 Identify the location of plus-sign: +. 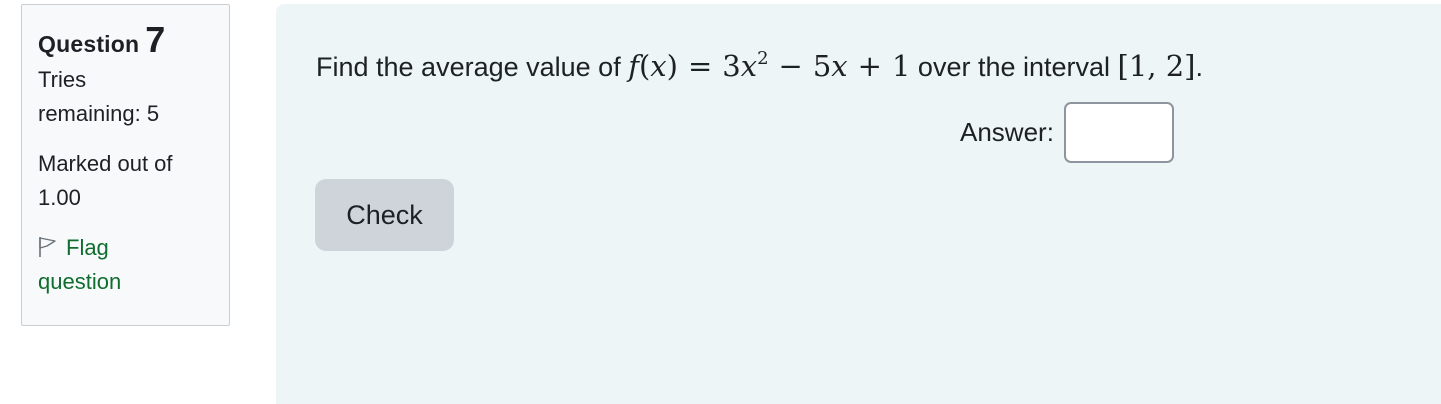
(869, 66).